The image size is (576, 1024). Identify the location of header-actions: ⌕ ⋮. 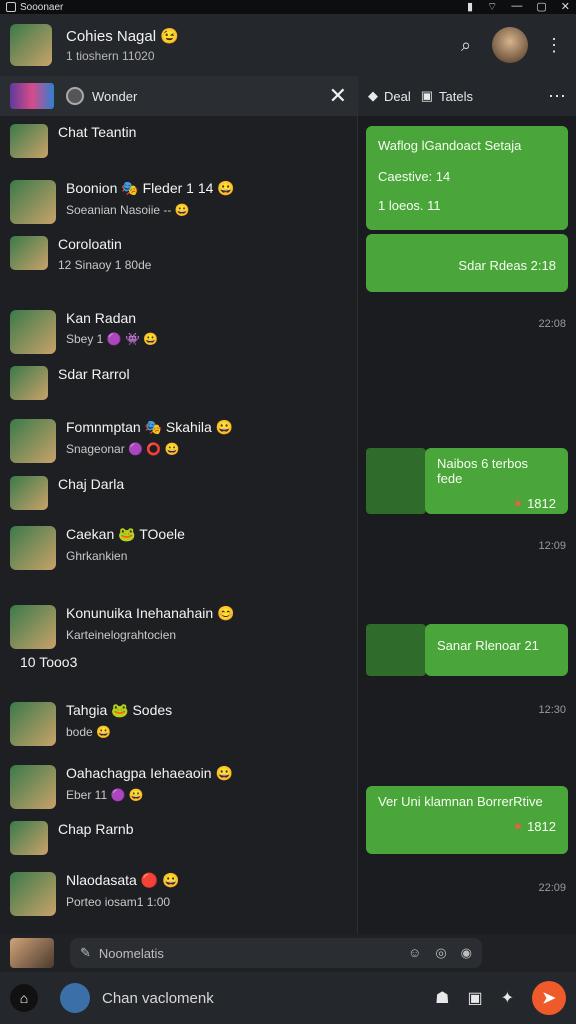
(510, 45).